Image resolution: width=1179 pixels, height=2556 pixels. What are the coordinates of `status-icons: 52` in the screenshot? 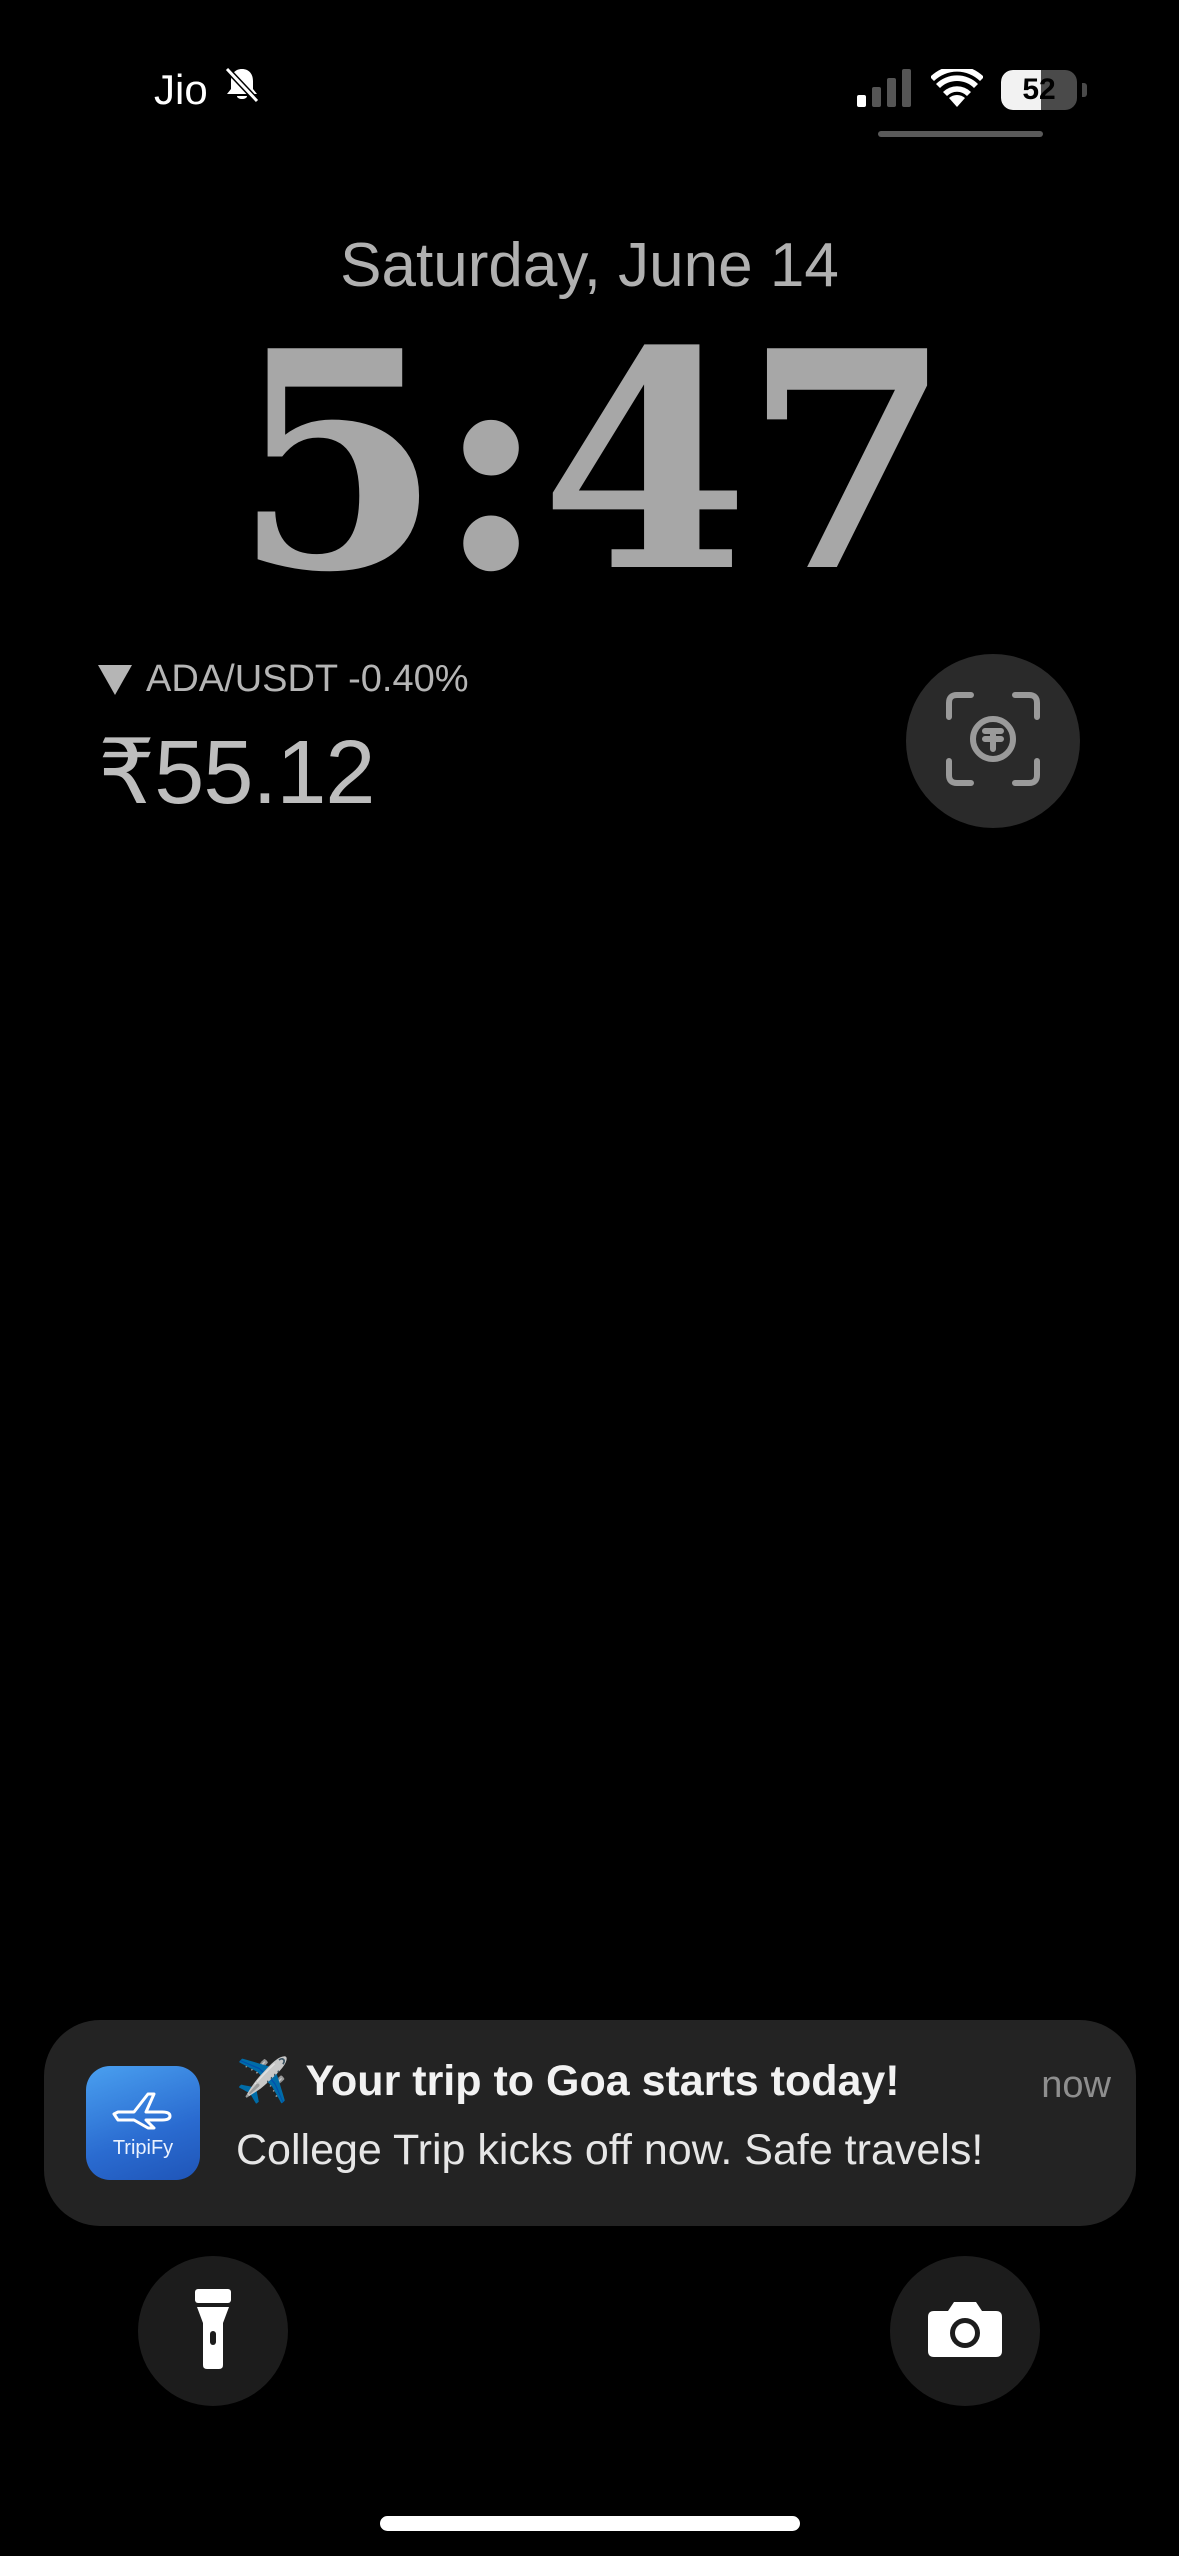 It's located at (972, 90).